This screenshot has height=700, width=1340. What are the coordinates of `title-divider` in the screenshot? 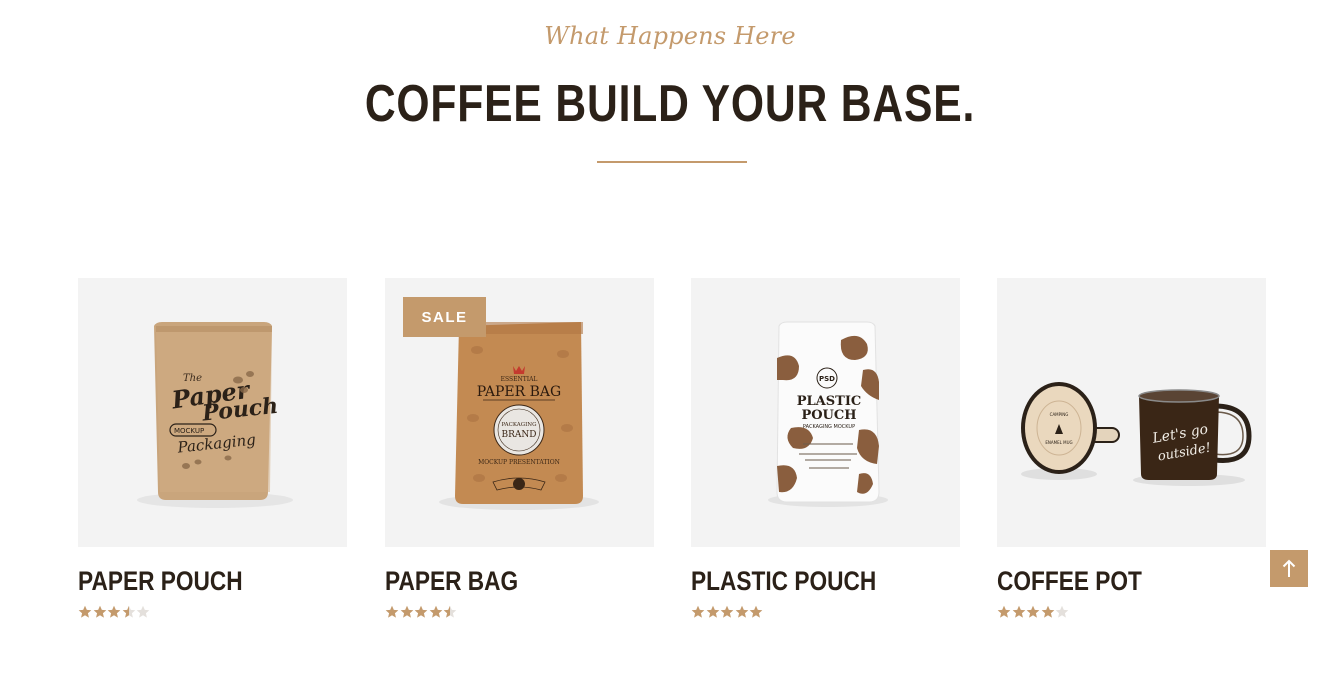 It's located at (672, 162).